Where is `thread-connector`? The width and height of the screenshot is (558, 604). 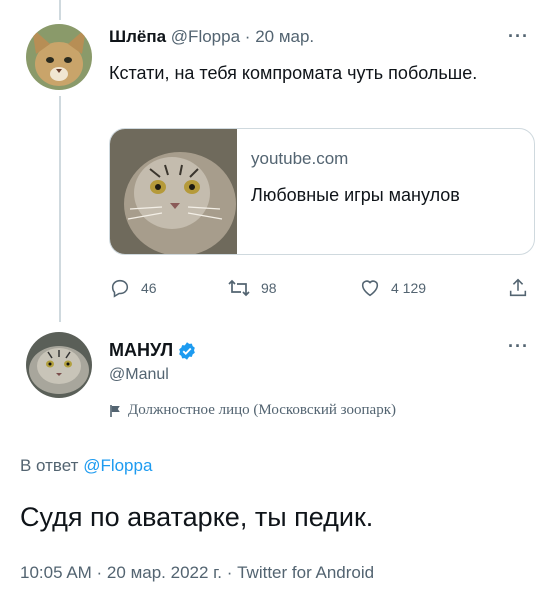
thread-connector is located at coordinates (60, 209).